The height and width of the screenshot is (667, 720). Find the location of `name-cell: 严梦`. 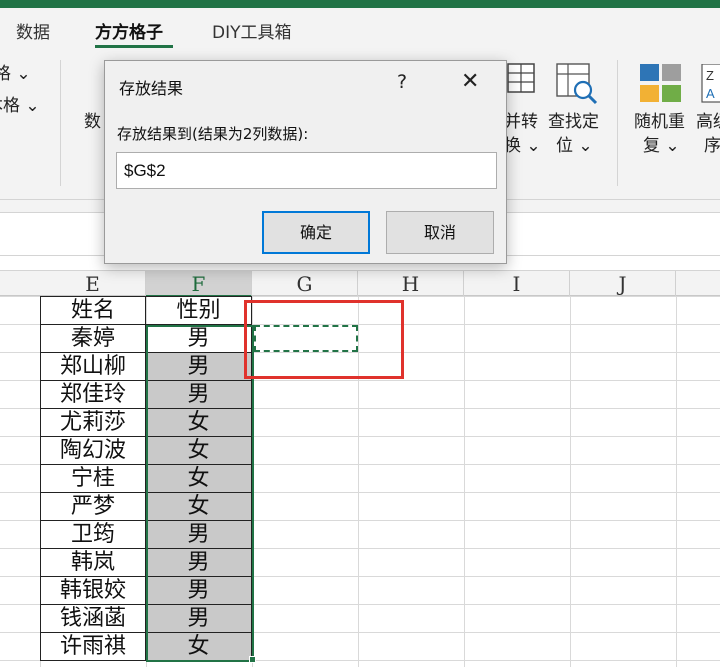

name-cell: 严梦 is located at coordinates (93, 507).